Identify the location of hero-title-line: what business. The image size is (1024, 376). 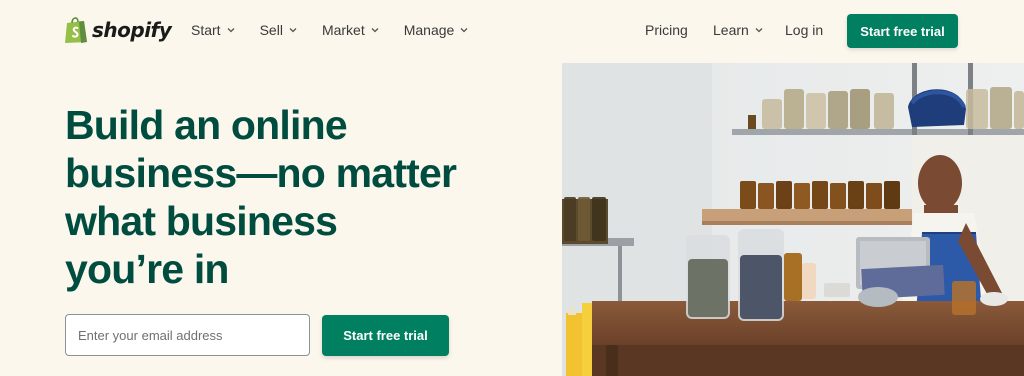
(201, 221).